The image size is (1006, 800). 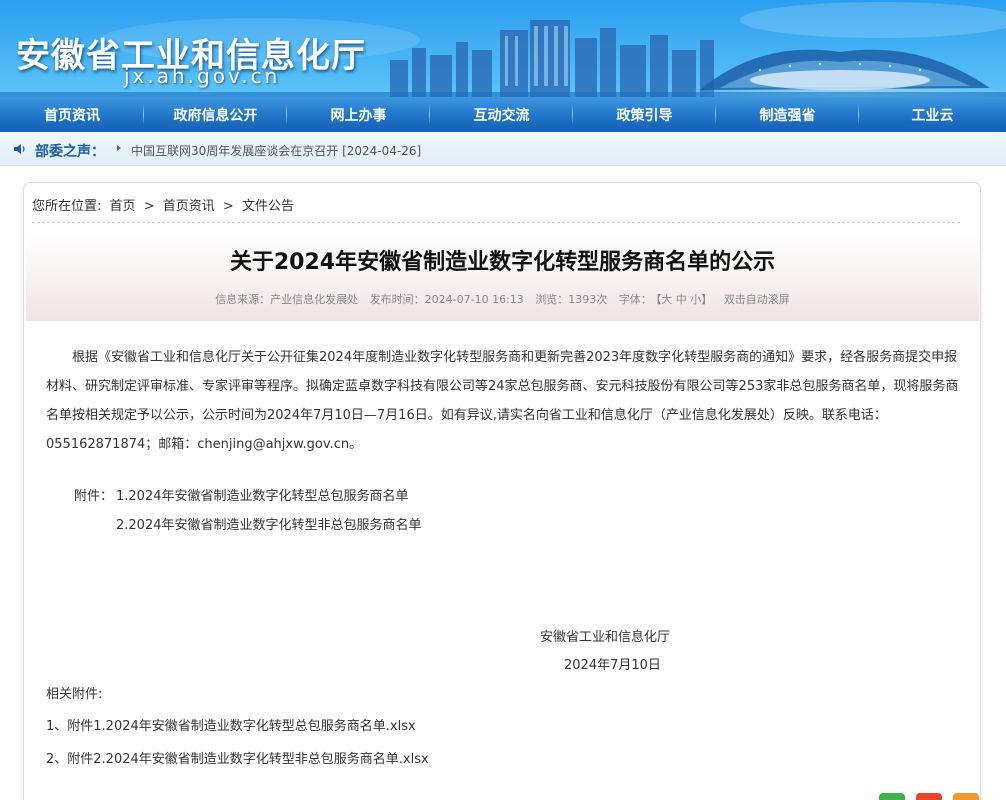 I want to click on nav-item-interaction: 互动交流, so click(x=501, y=114).